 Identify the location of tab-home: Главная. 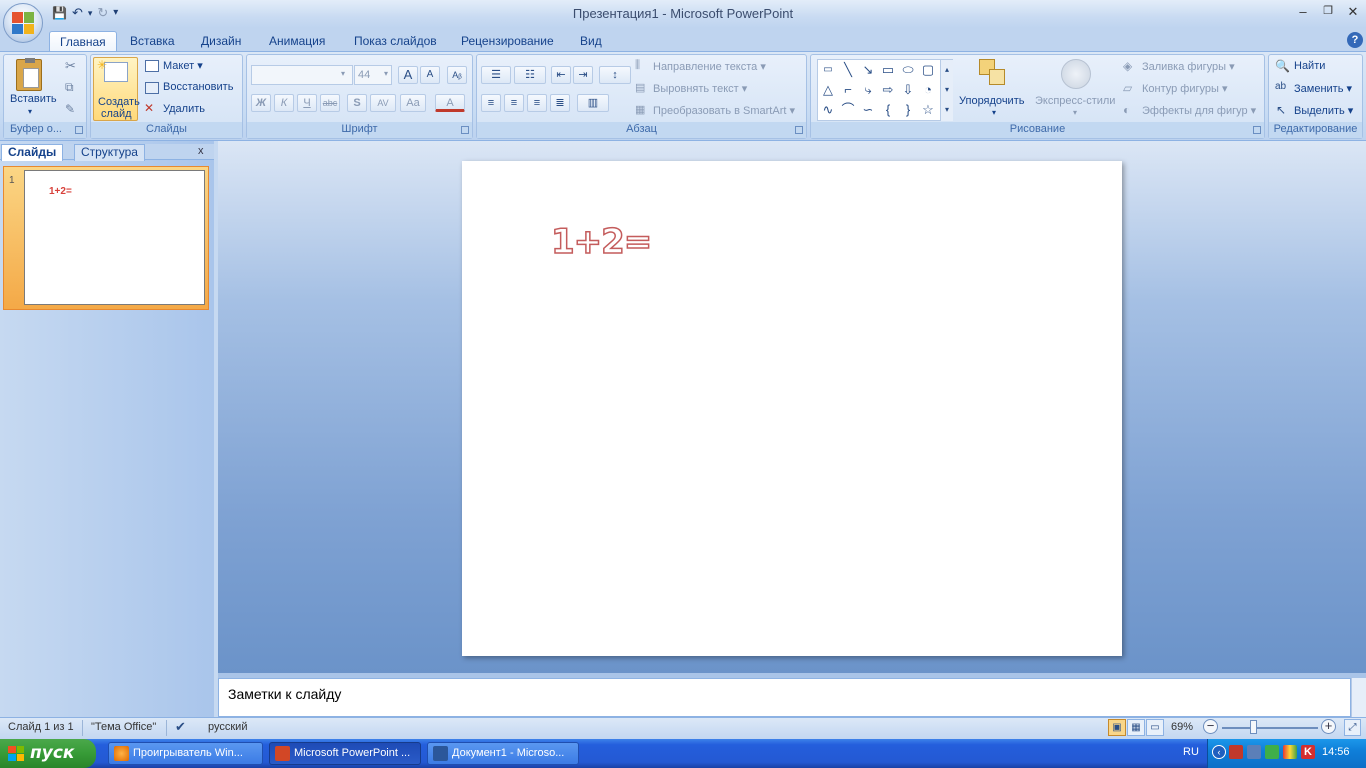
(83, 41).